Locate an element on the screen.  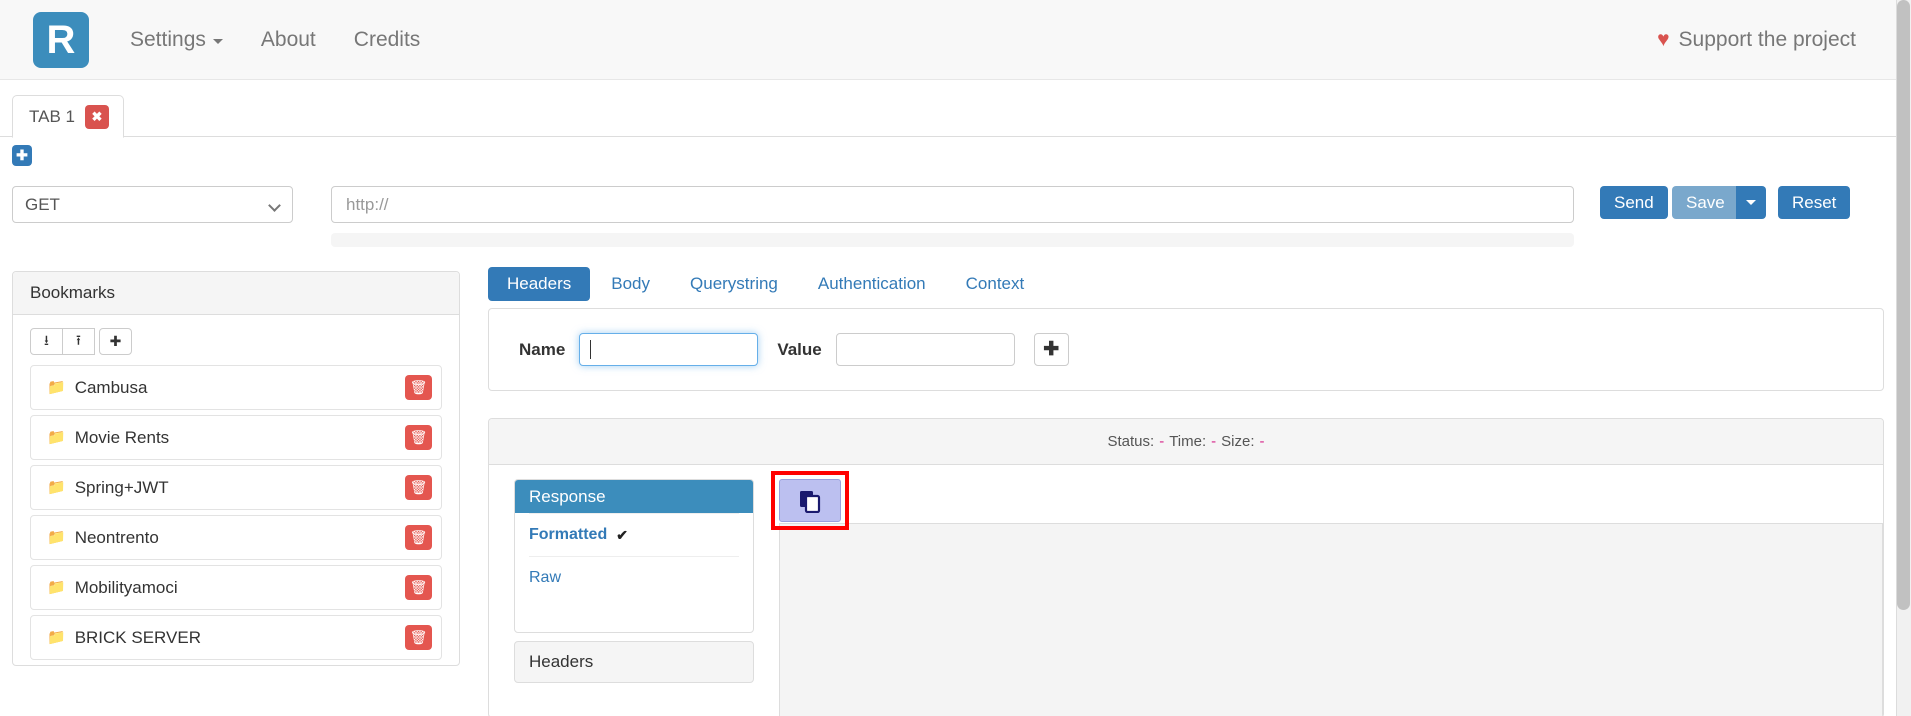
header-name-input is located at coordinates (669, 349).